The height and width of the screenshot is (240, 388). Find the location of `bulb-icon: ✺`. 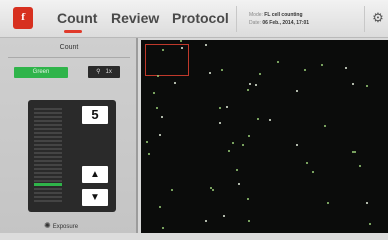

bulb-icon: ✺ is located at coordinates (47, 225).